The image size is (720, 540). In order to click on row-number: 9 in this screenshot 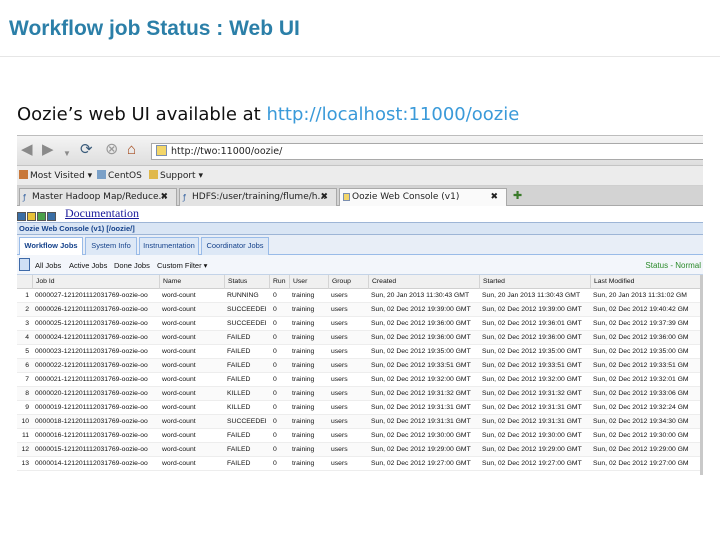, I will do `click(27, 407)`.